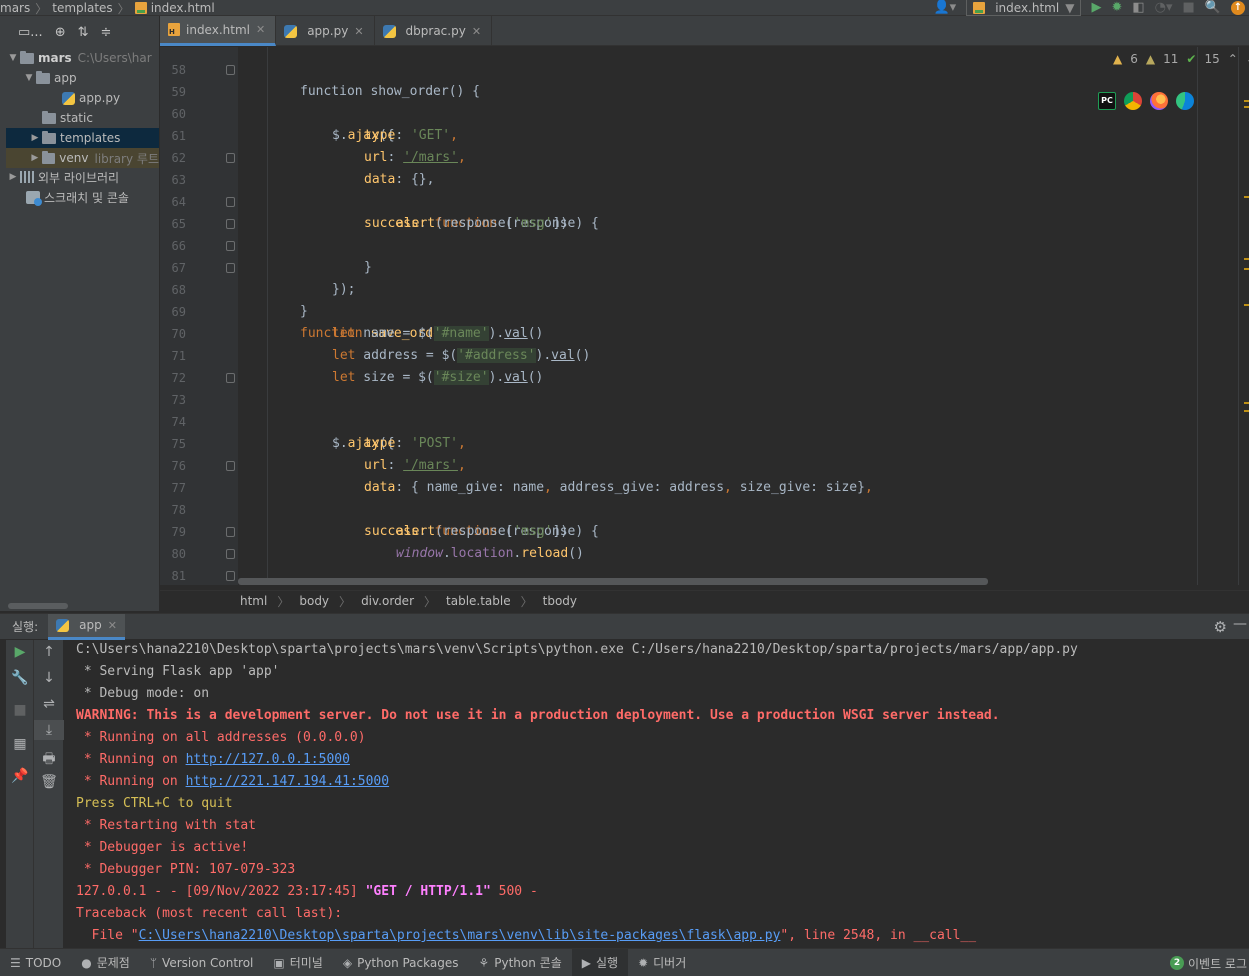 The height and width of the screenshot is (976, 1249). What do you see at coordinates (49, 652) in the screenshot?
I see `arrow-up-icon: ↑` at bounding box center [49, 652].